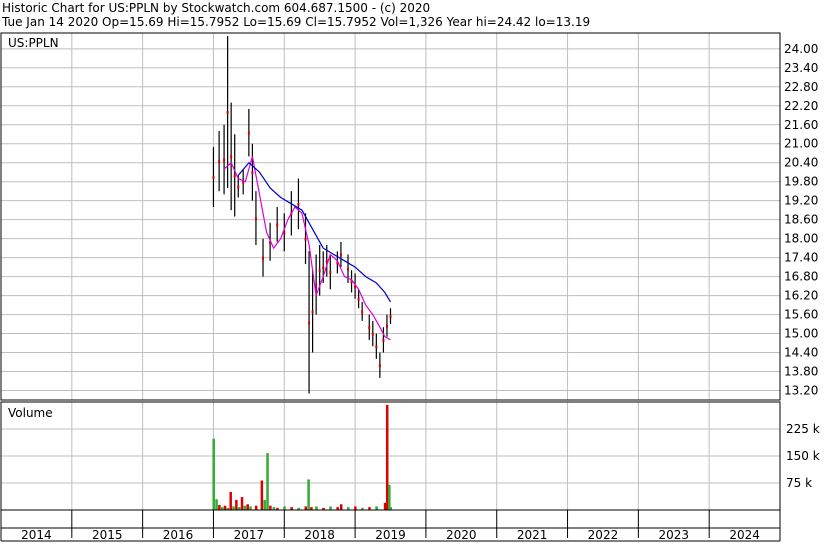 This screenshot has height=543, width=830. I want to click on year-label: 2019, so click(390, 535).